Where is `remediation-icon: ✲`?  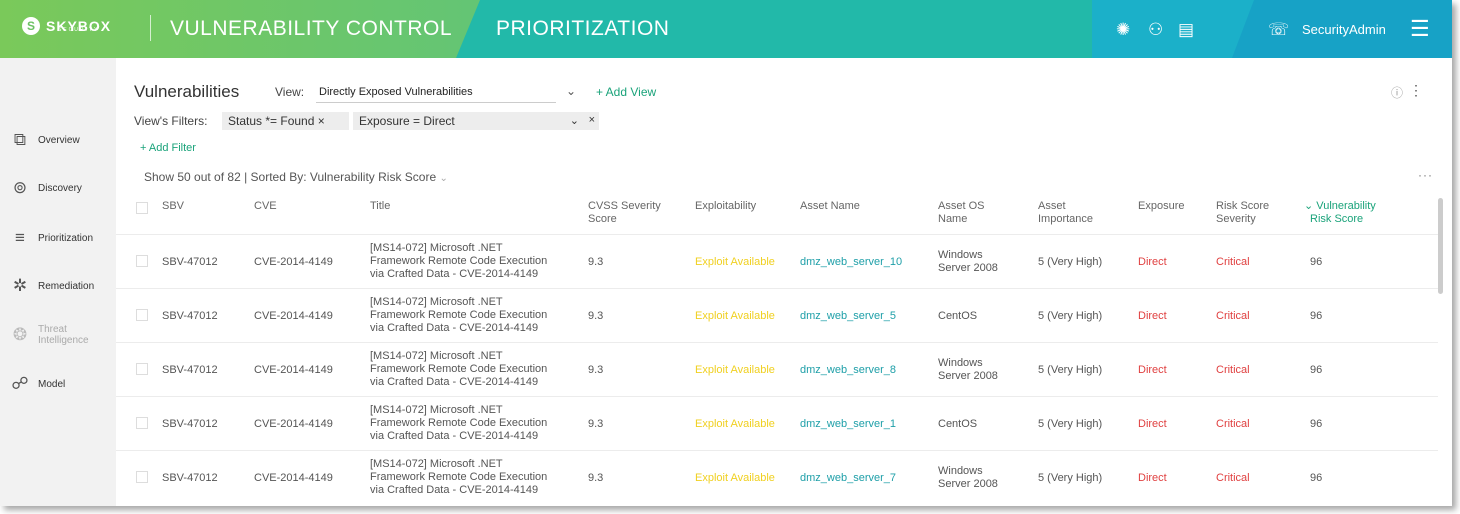 remediation-icon: ✲ is located at coordinates (20, 285).